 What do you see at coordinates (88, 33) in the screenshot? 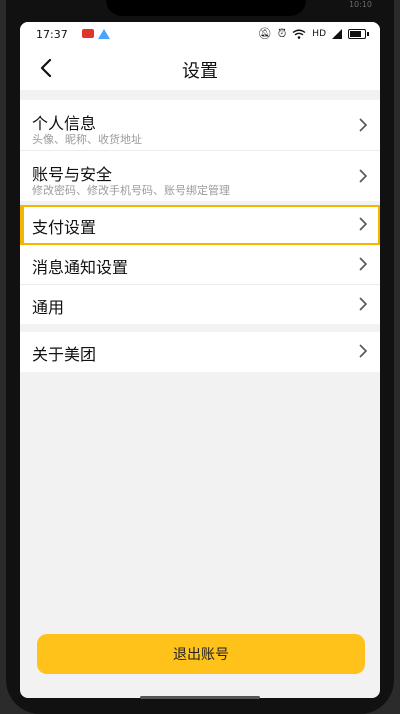
I see `notification-app-icon` at bounding box center [88, 33].